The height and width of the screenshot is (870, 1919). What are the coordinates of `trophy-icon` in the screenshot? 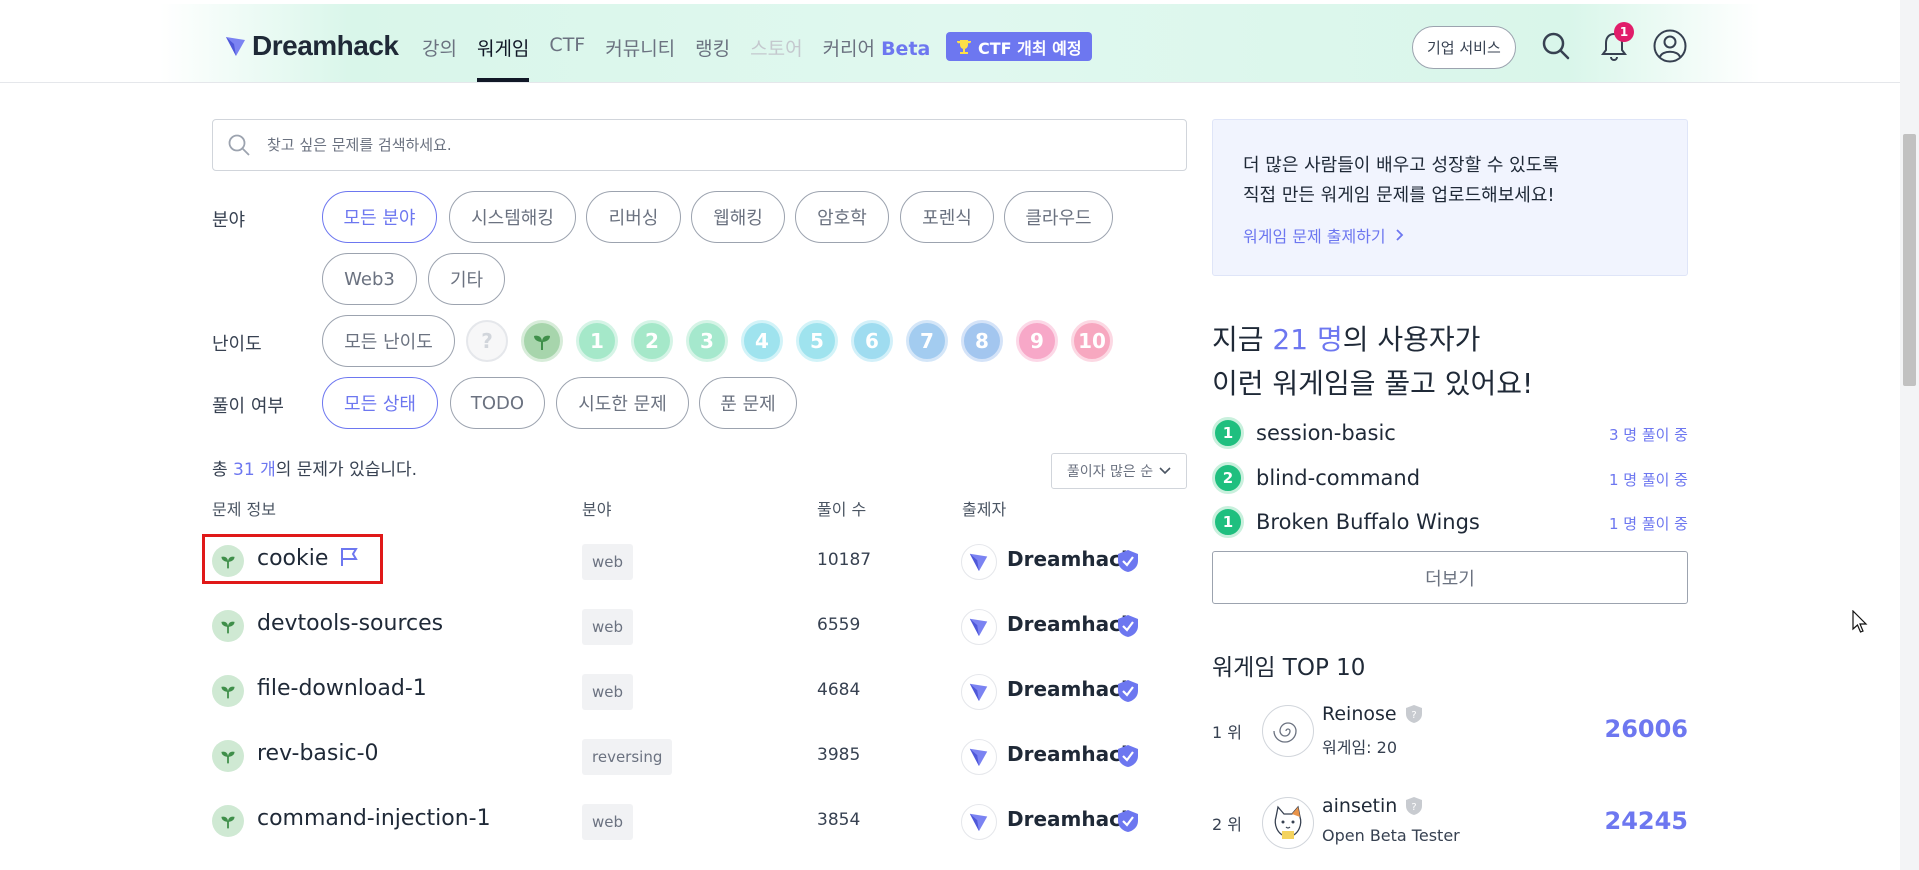 It's located at (964, 46).